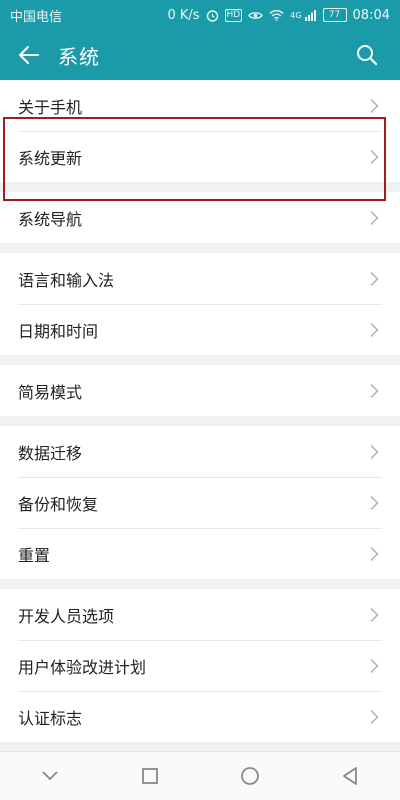 The image size is (400, 800). I want to click on settings-row-label: 备份和恢复, so click(58, 504).